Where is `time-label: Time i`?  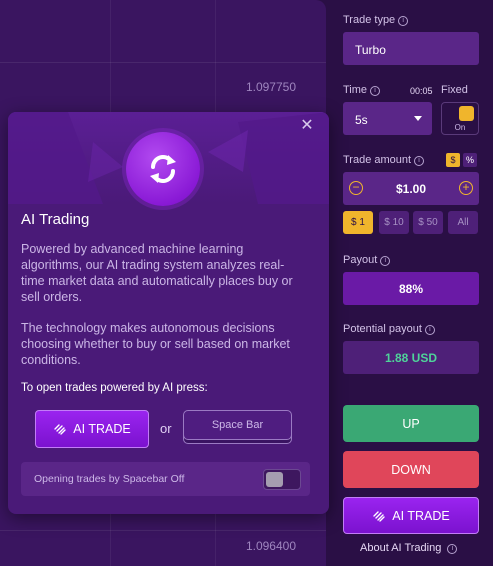 time-label: Time i is located at coordinates (362, 90).